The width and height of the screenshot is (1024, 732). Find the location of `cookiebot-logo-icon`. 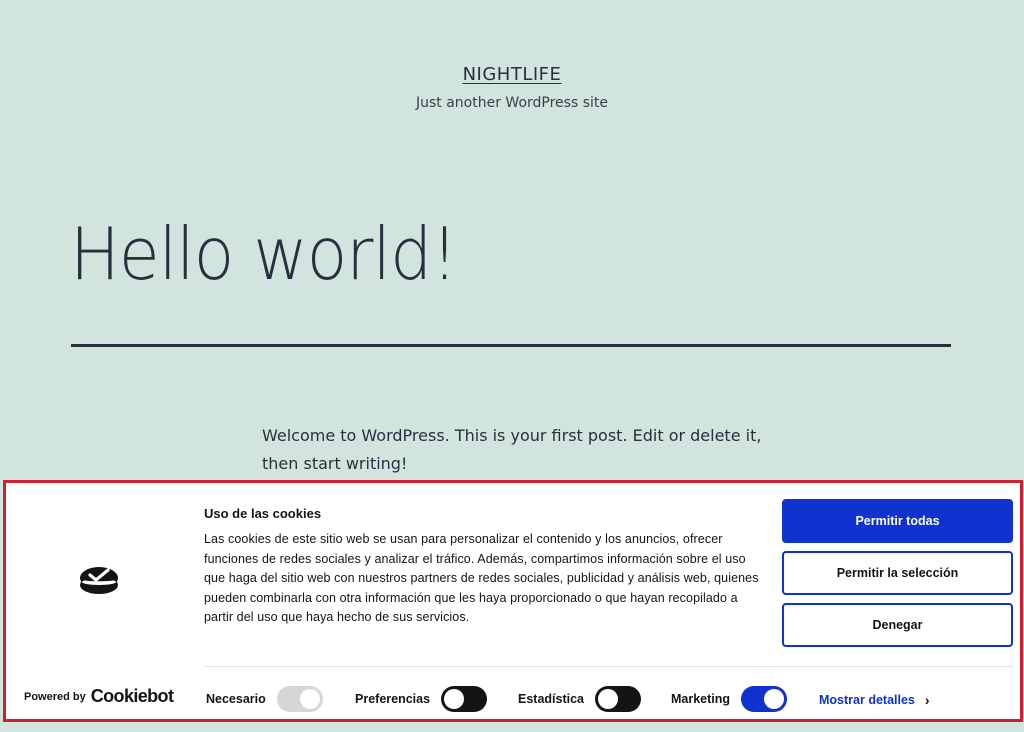

cookiebot-logo-icon is located at coordinates (99, 580).